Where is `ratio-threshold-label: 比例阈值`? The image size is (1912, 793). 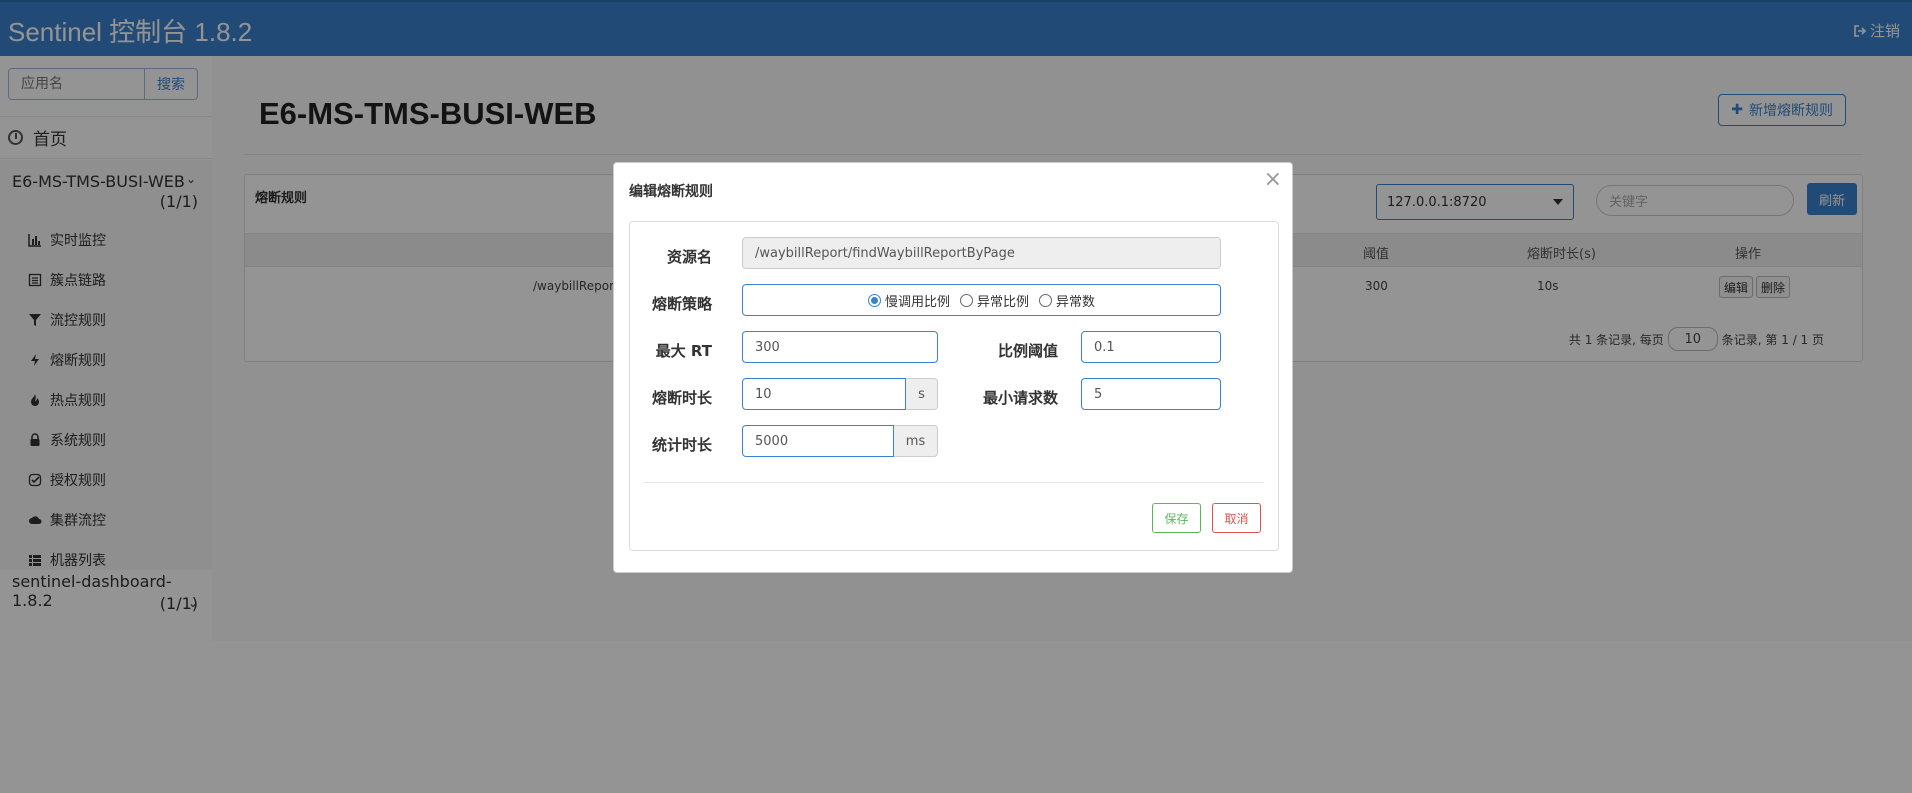 ratio-threshold-label: 比例阈值 is located at coordinates (1027, 351).